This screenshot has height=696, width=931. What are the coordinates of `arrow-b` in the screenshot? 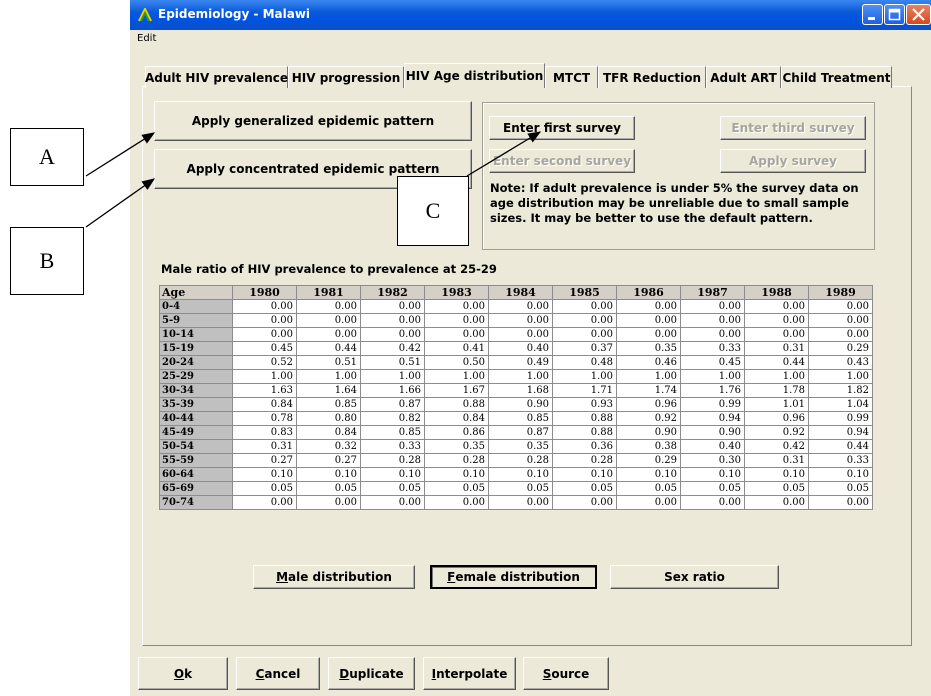 It's located at (120, 203).